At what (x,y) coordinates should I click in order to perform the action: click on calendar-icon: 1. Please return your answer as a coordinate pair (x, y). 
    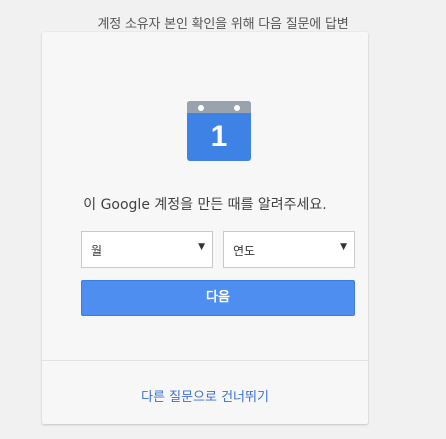
    Looking at the image, I should click on (219, 131).